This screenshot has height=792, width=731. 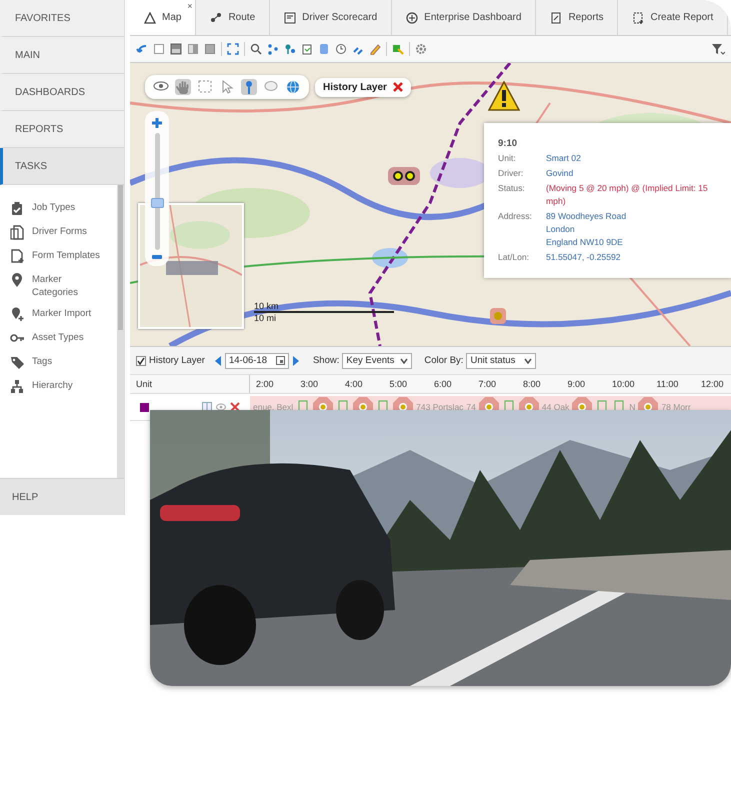 I want to click on sidebar-item: Job Types, so click(x=58, y=209).